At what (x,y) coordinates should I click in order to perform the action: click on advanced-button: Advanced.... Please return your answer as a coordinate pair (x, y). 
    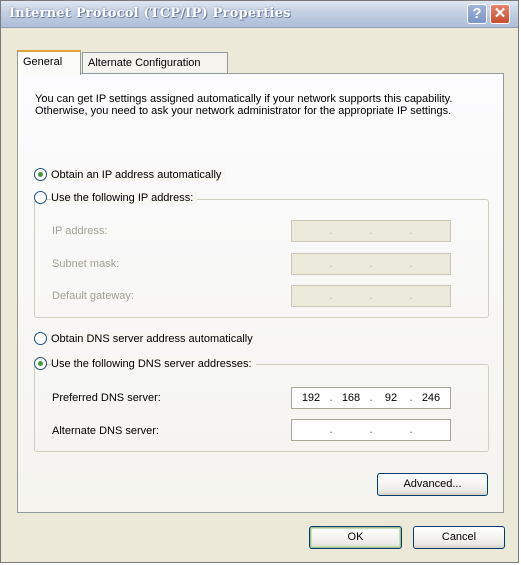
    Looking at the image, I should click on (432, 484).